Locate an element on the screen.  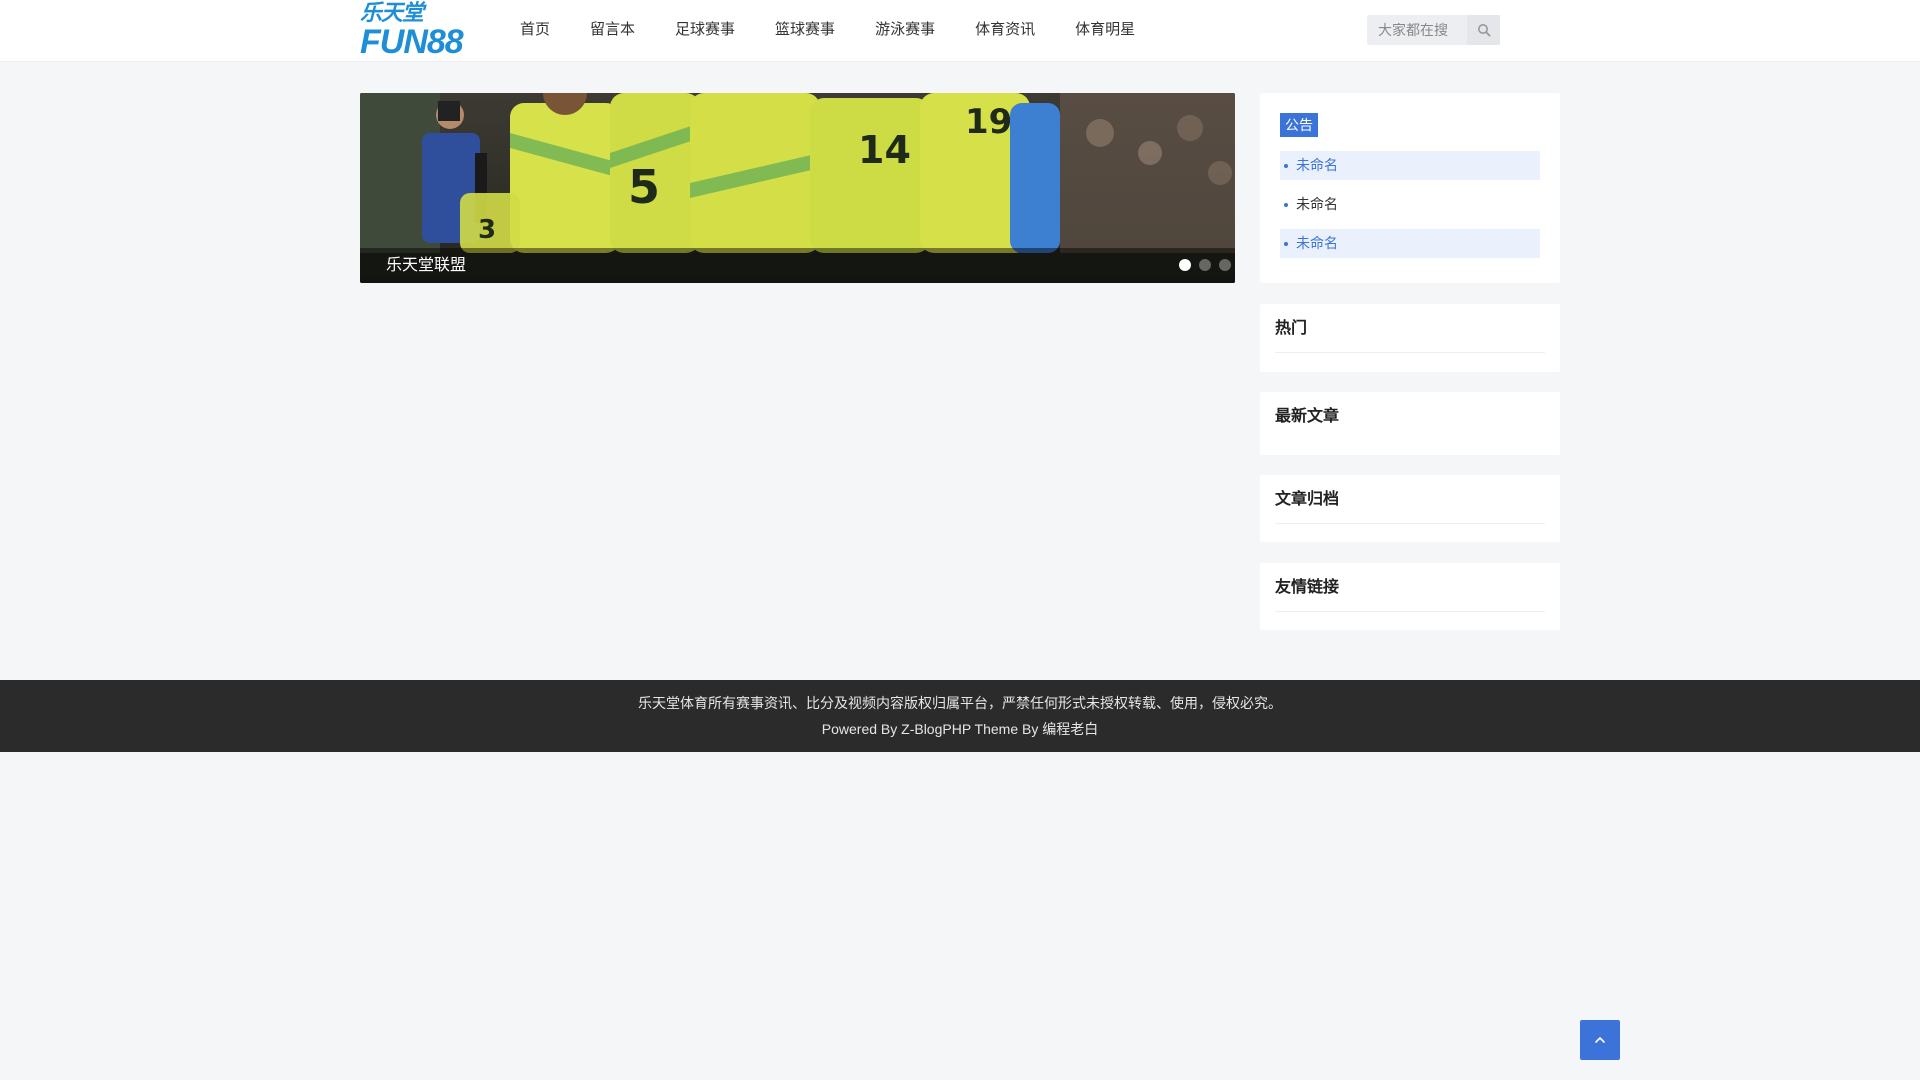
hero-slider: 5 14 19 3 乐天堂联盟 is located at coordinates (797, 188).